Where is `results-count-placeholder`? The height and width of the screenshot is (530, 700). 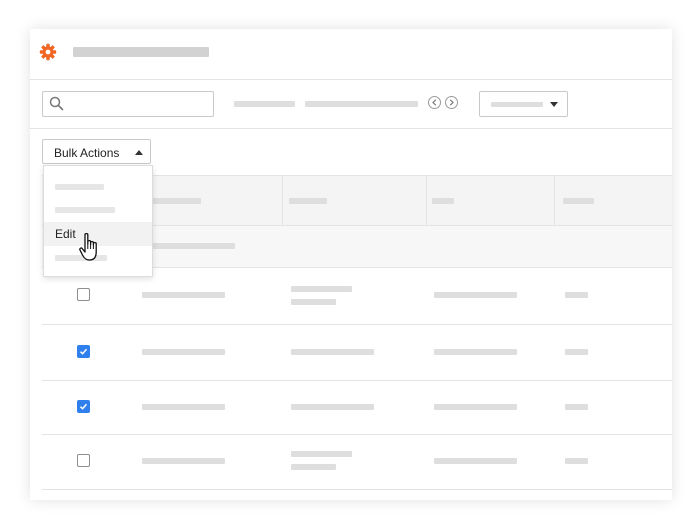
results-count-placeholder is located at coordinates (264, 104).